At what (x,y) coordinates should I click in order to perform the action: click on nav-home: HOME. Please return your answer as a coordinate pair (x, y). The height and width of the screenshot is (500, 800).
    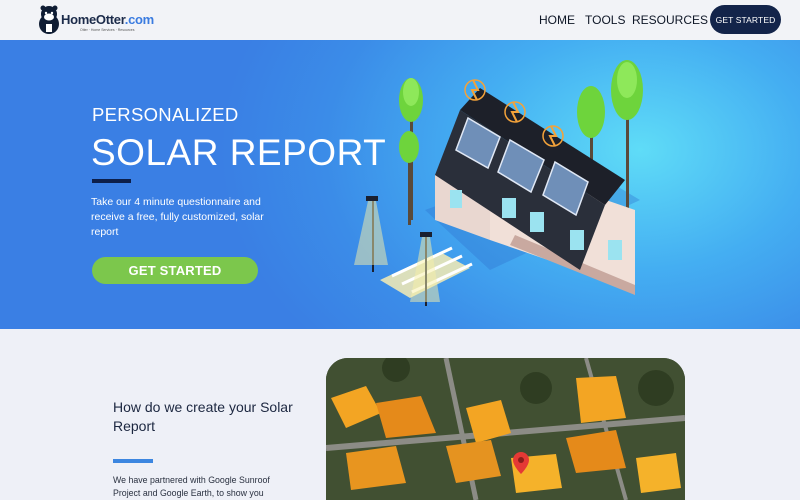
    Looking at the image, I should click on (557, 20).